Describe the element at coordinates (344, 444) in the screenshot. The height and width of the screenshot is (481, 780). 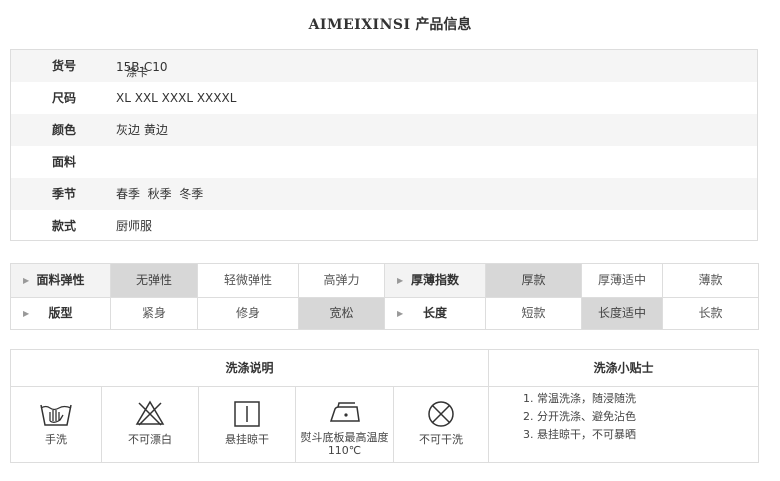
I see `wash-caption: 熨斗底板最高温度110℃` at that location.